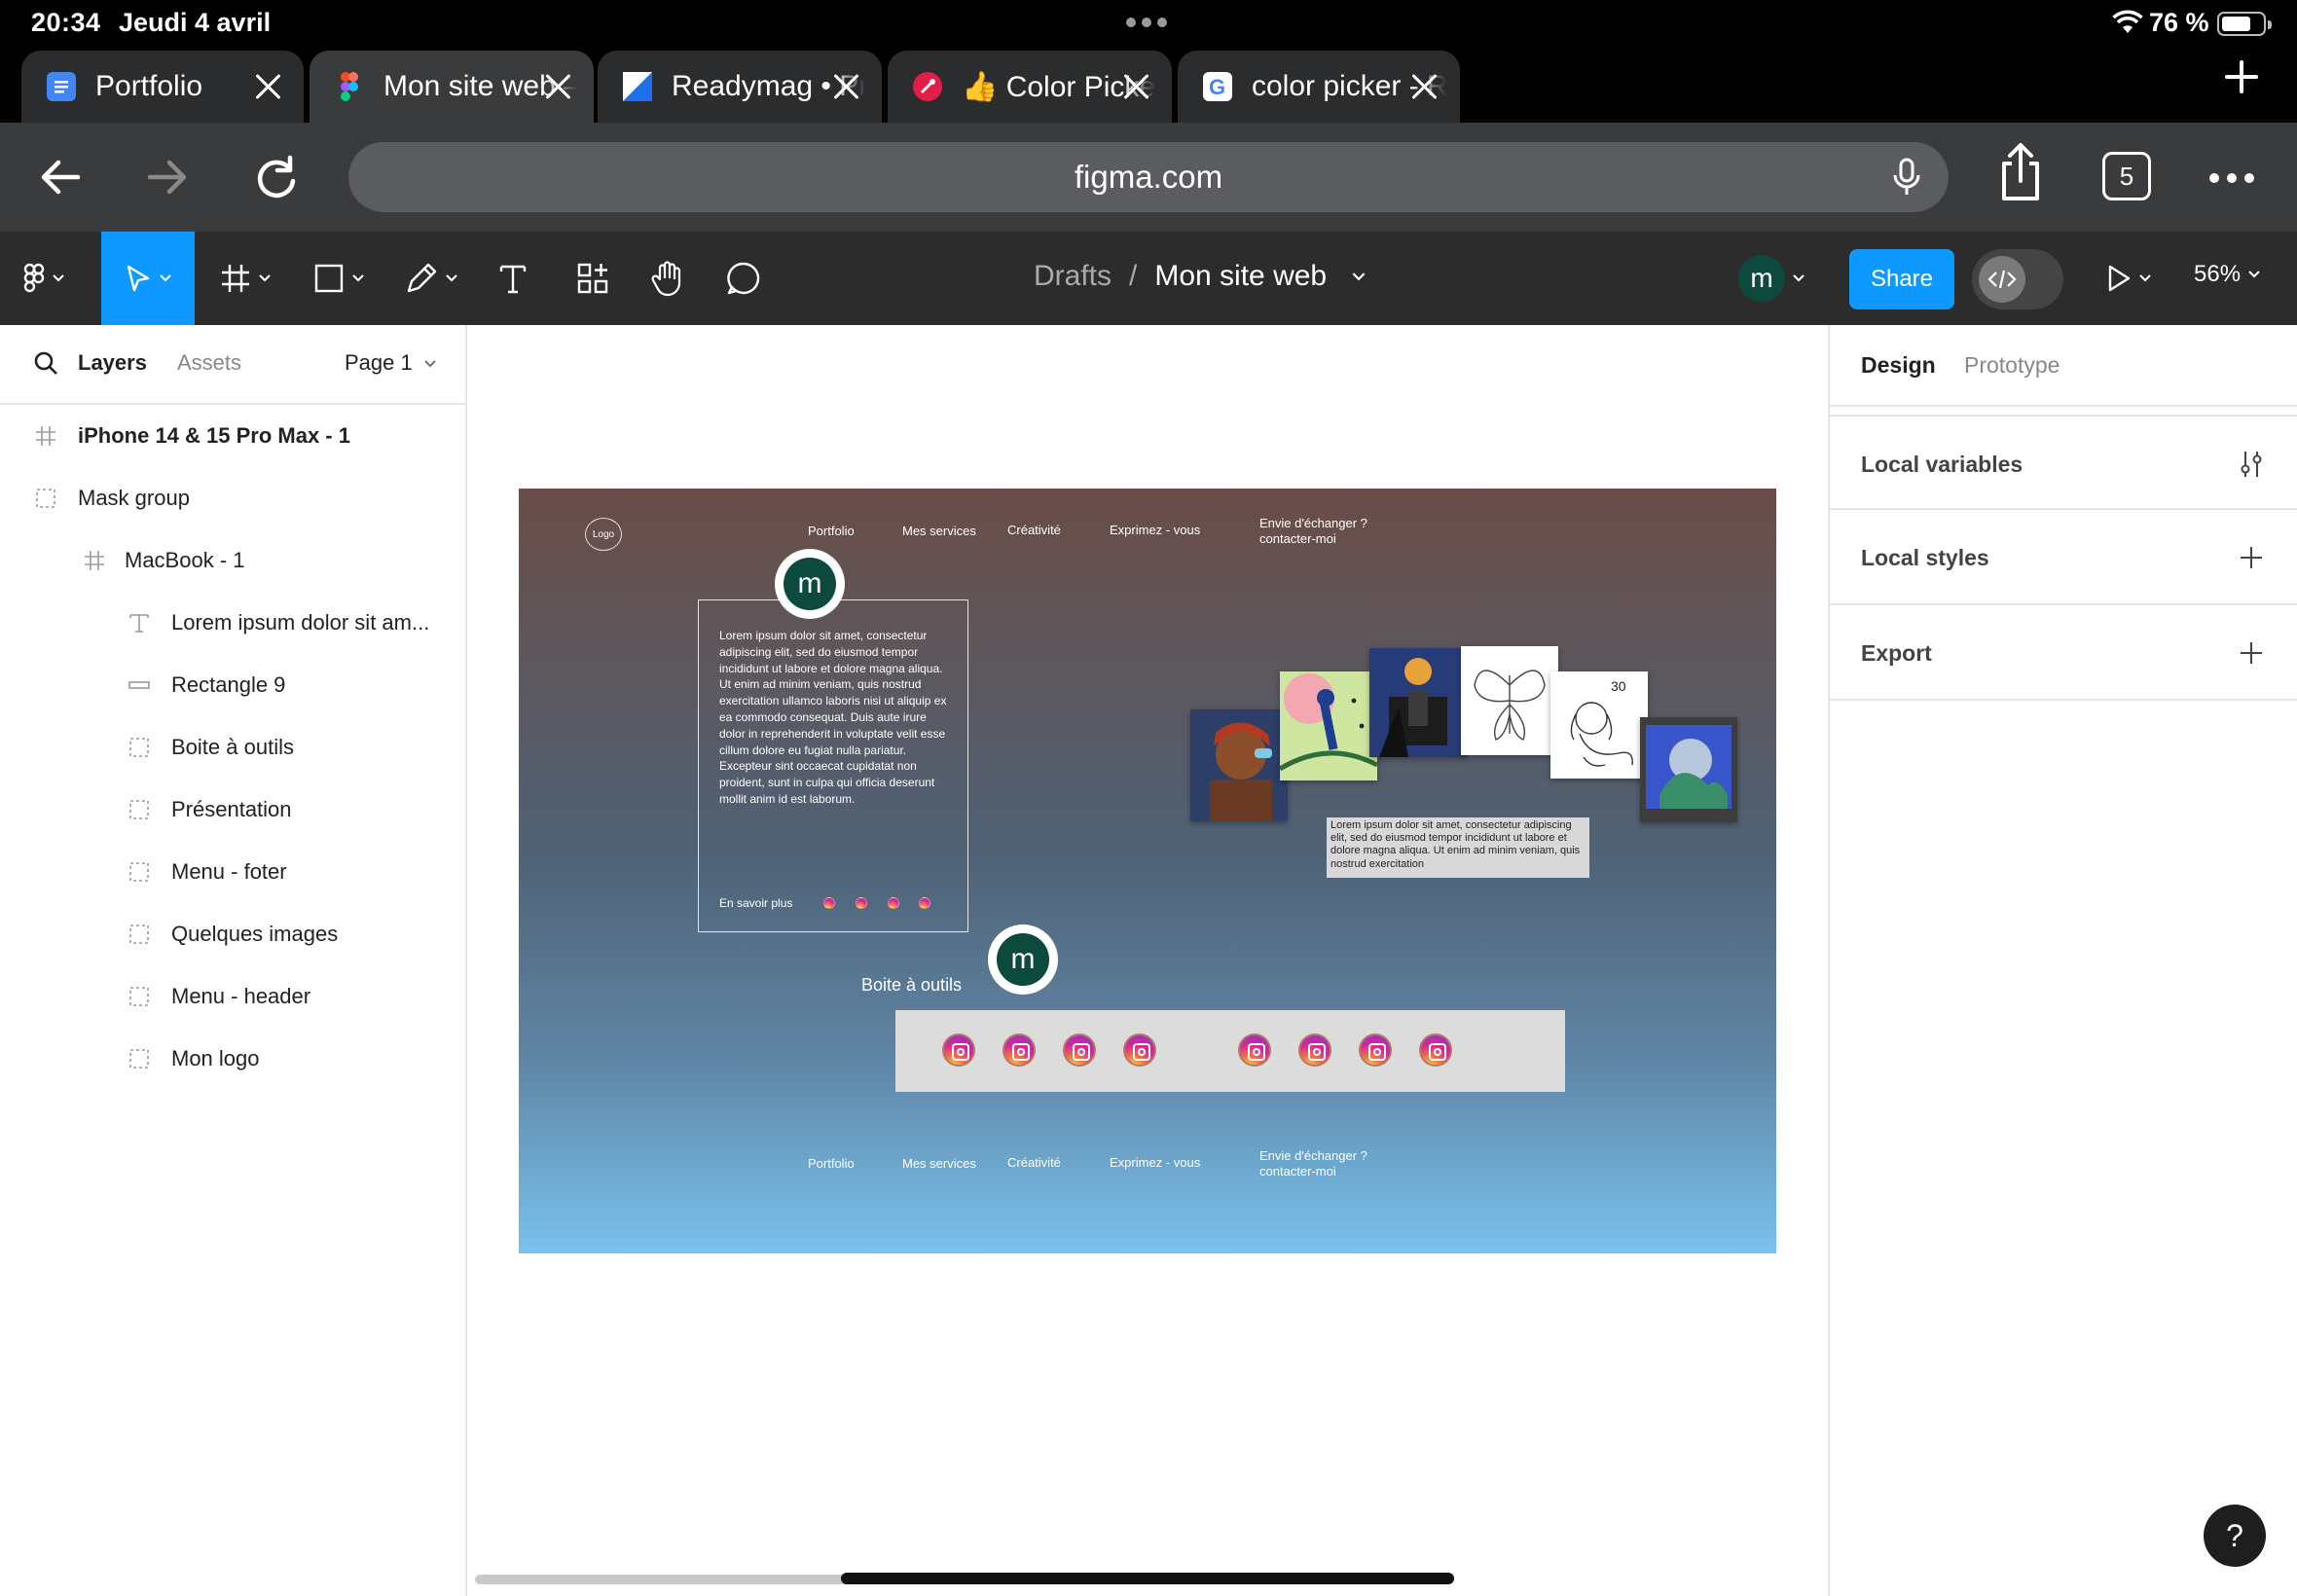  I want to click on header-nav-exprimez: Exprimez - vous, so click(1155, 530).